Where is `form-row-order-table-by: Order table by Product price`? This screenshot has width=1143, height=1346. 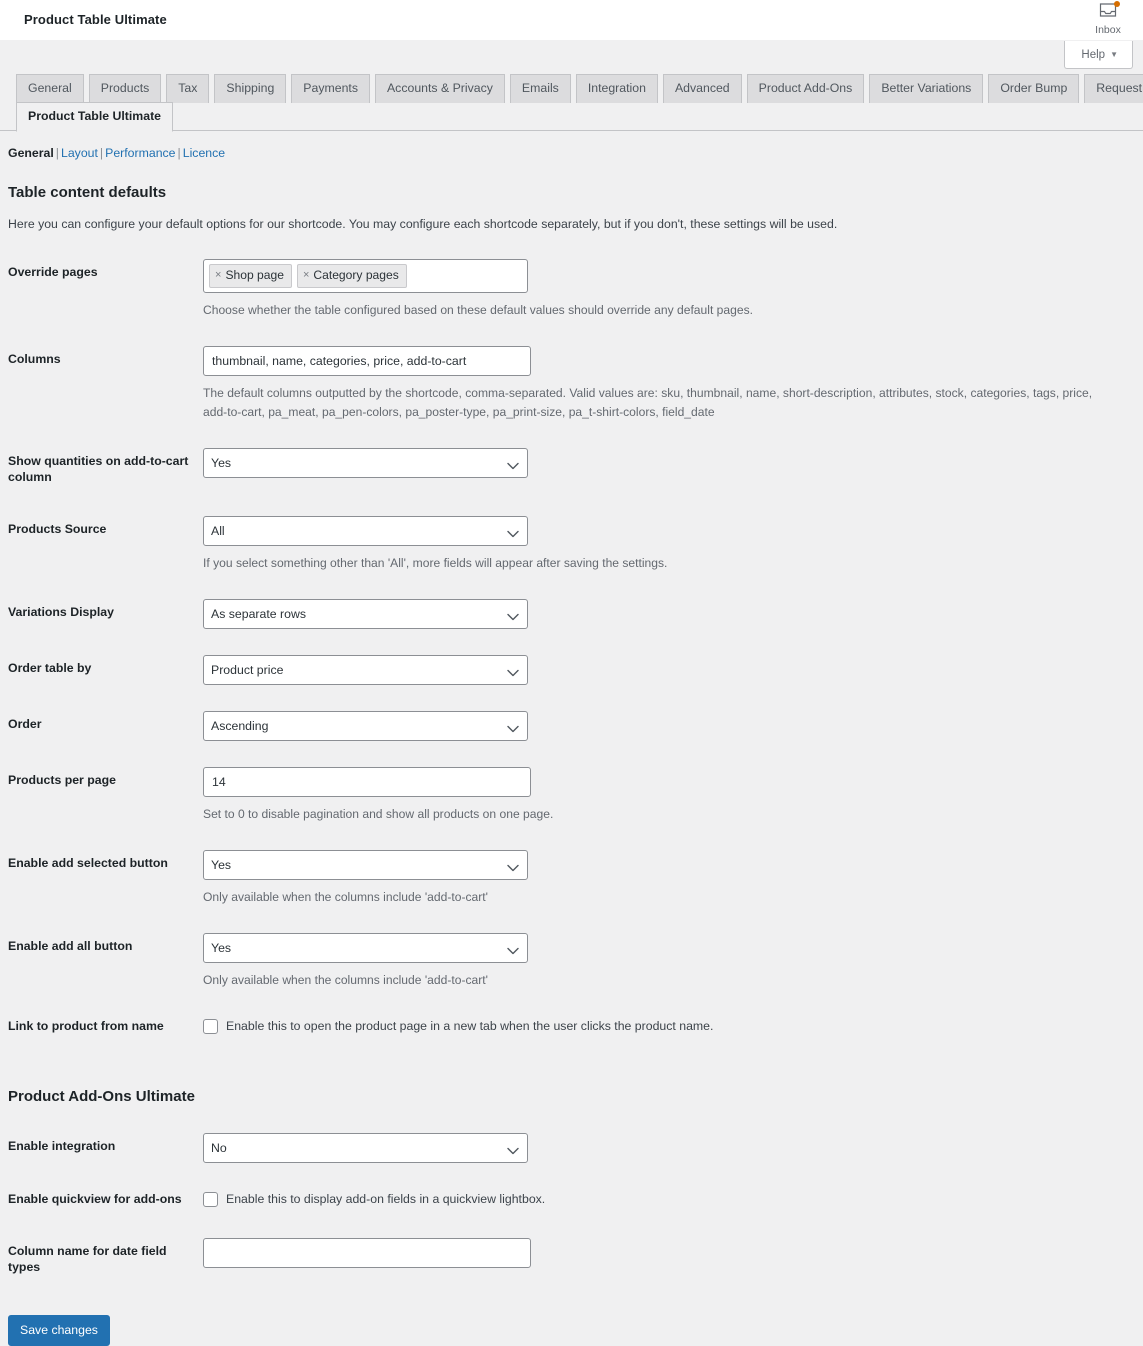 form-row-order-table-by: Order table by Product price is located at coordinates (571, 670).